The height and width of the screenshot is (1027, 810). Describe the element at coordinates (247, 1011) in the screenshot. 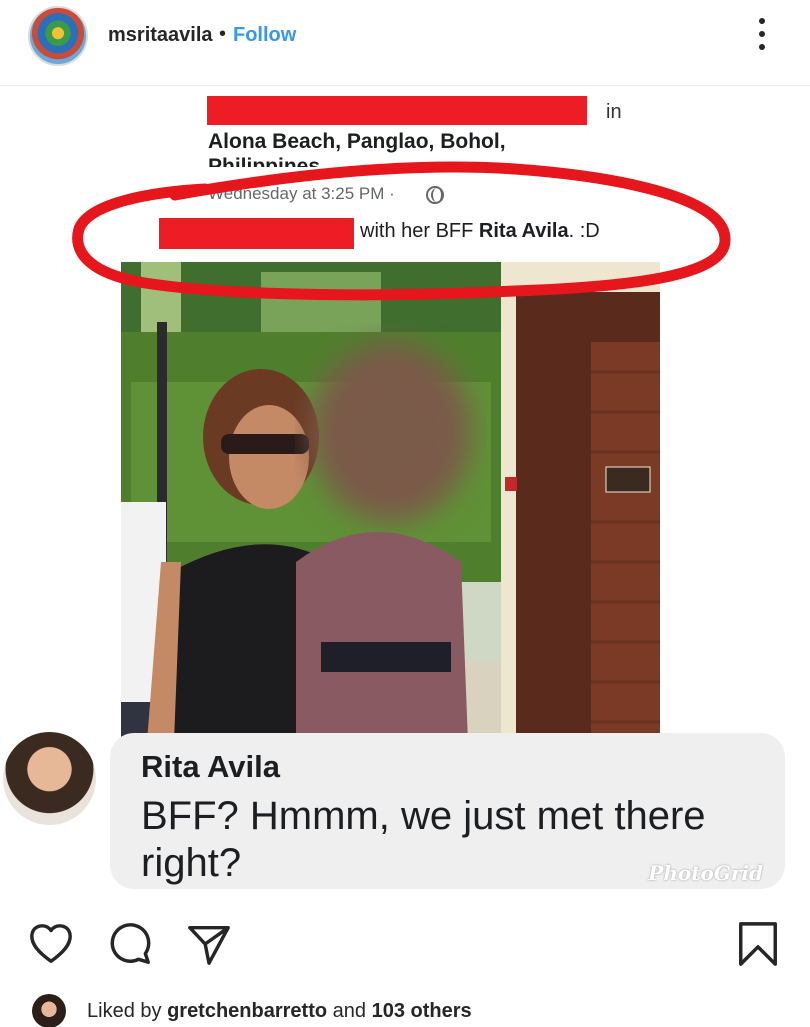

I see `liker-username: gretchenbarretto` at that location.